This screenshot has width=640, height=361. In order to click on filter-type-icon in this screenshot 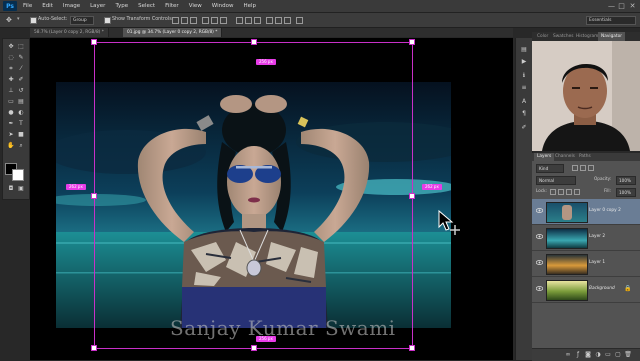, I will do `click(591, 168)`.